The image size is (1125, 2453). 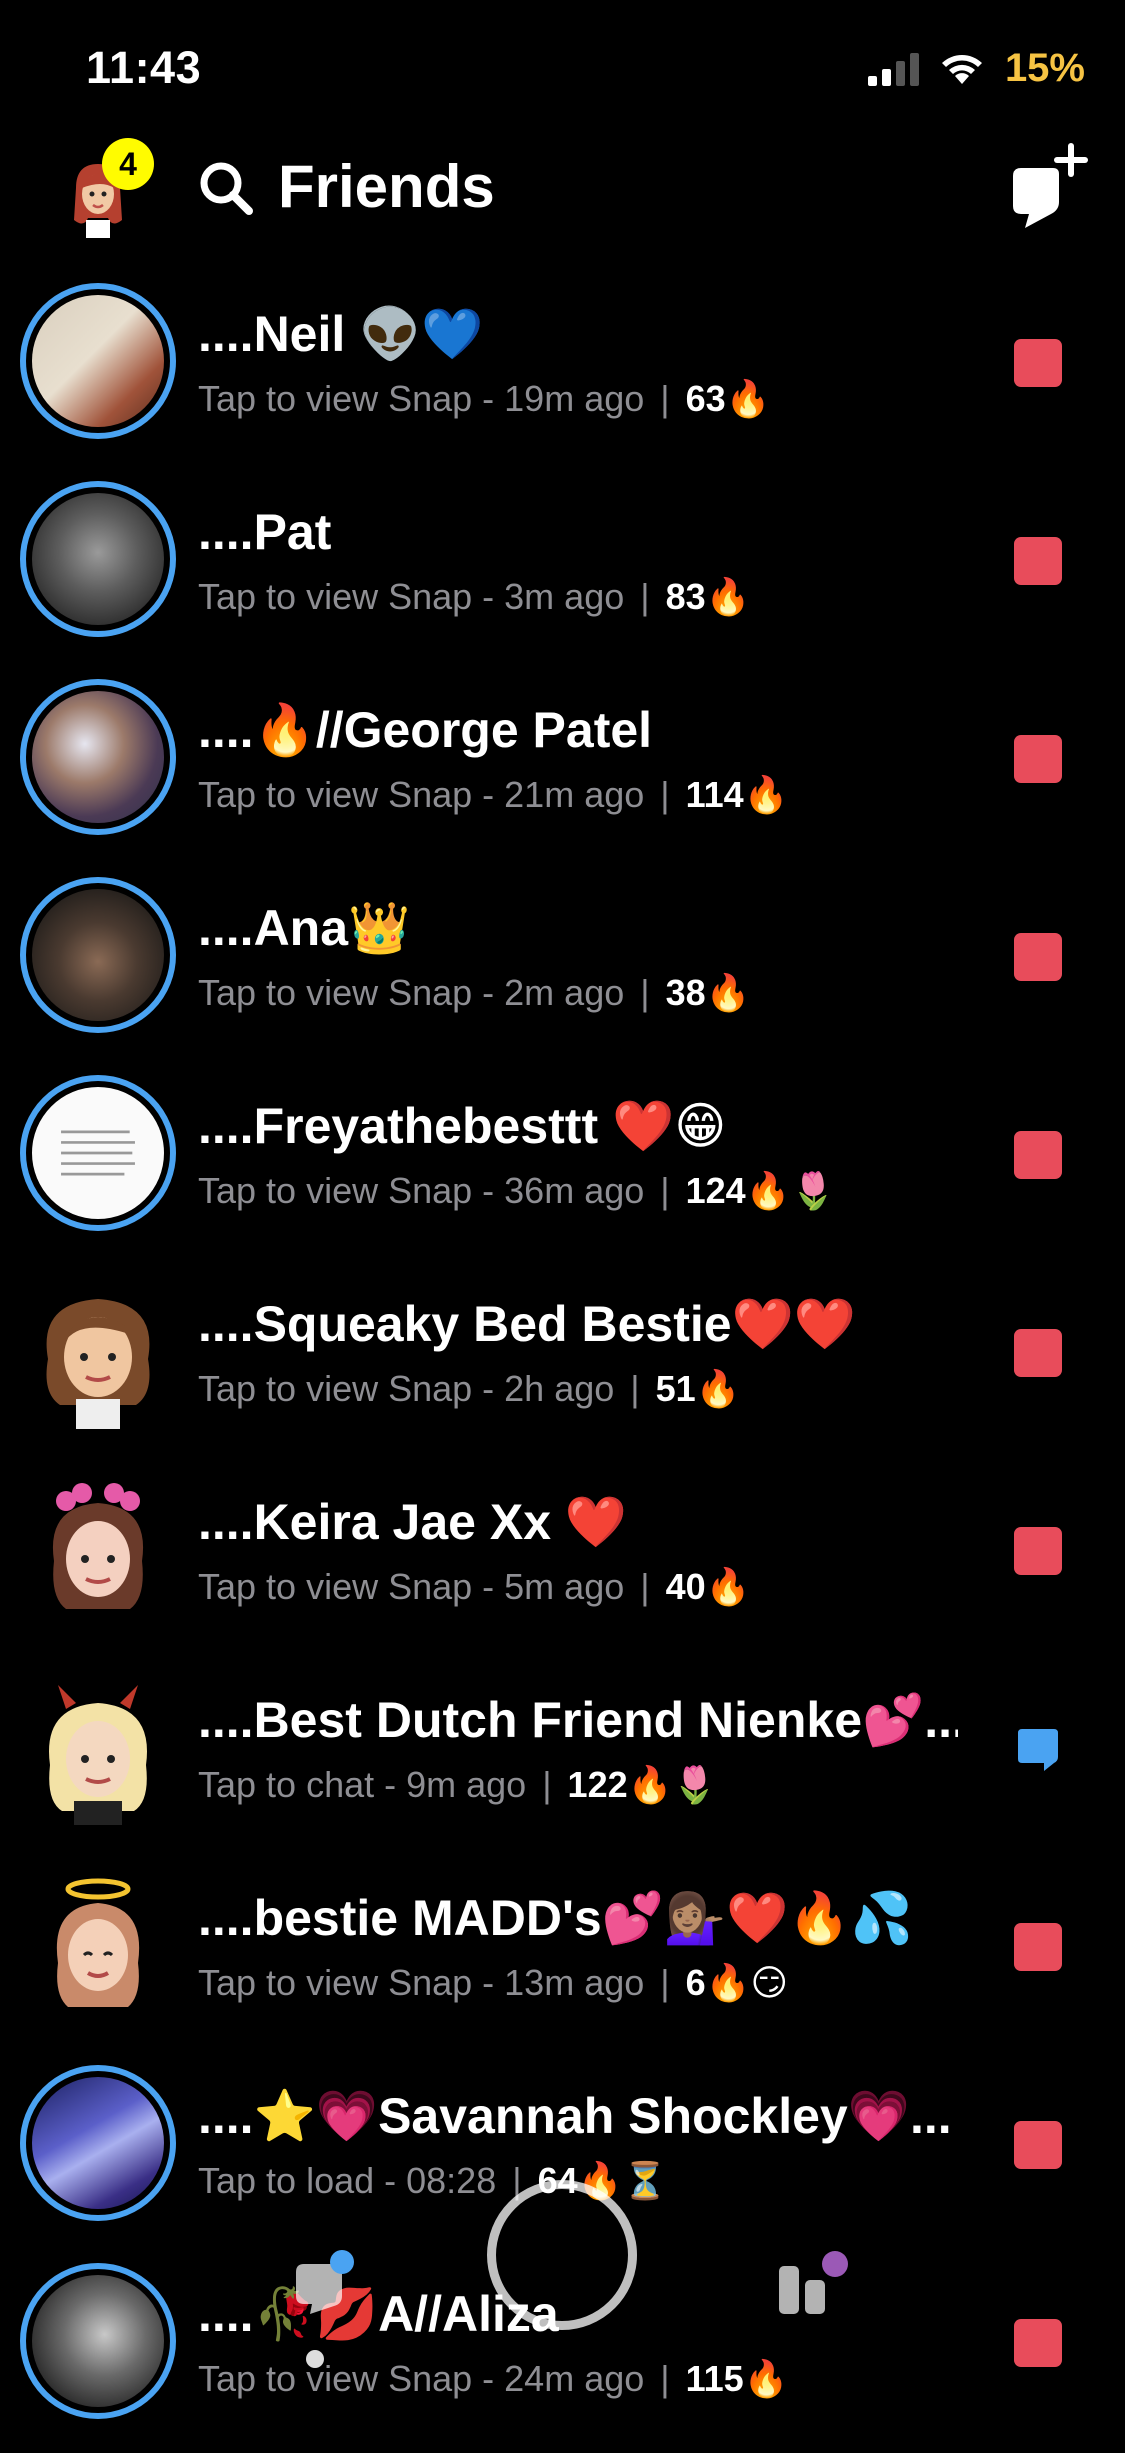 What do you see at coordinates (362, 1784) in the screenshot?
I see `friend-status: Tap to chat - 9m ago` at bounding box center [362, 1784].